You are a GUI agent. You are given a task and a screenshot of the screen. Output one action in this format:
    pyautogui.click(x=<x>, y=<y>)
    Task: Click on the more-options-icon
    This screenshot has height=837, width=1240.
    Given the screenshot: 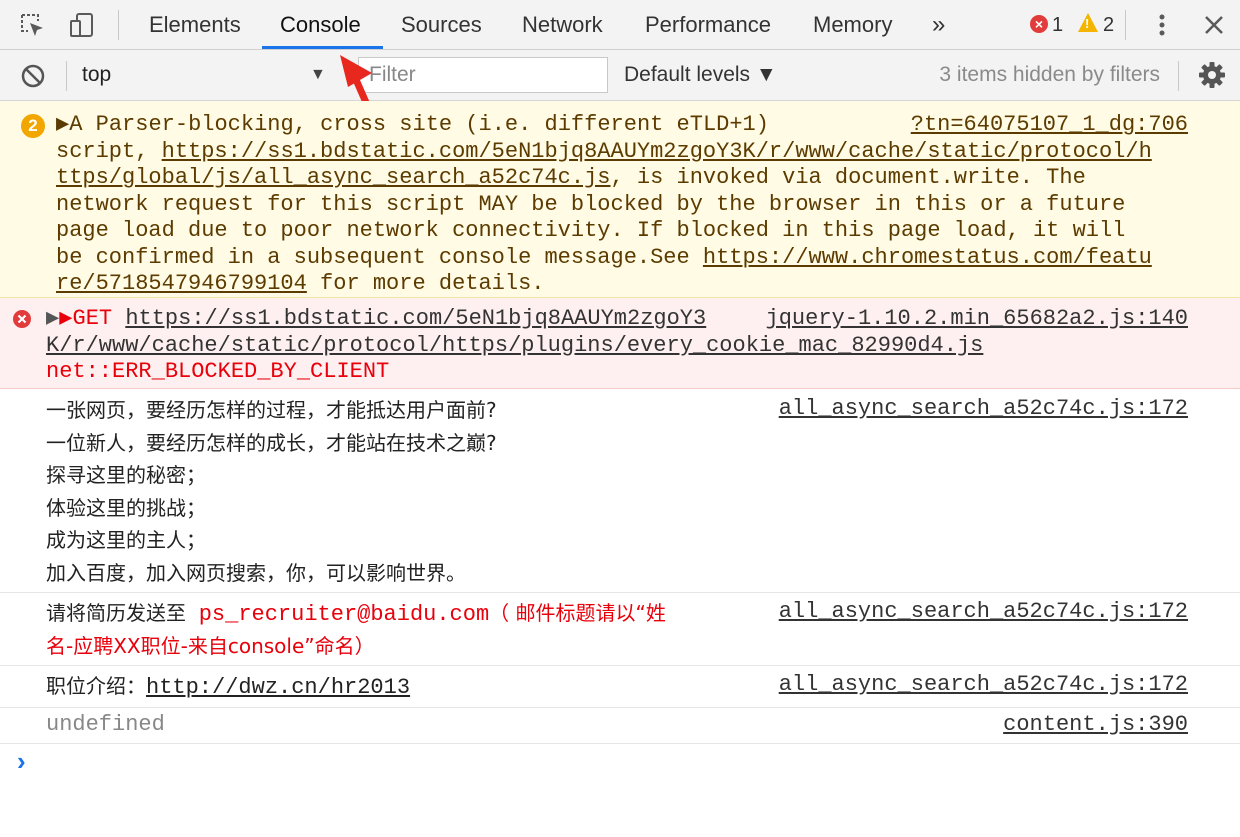 What is the action you would take?
    pyautogui.click(x=1162, y=25)
    